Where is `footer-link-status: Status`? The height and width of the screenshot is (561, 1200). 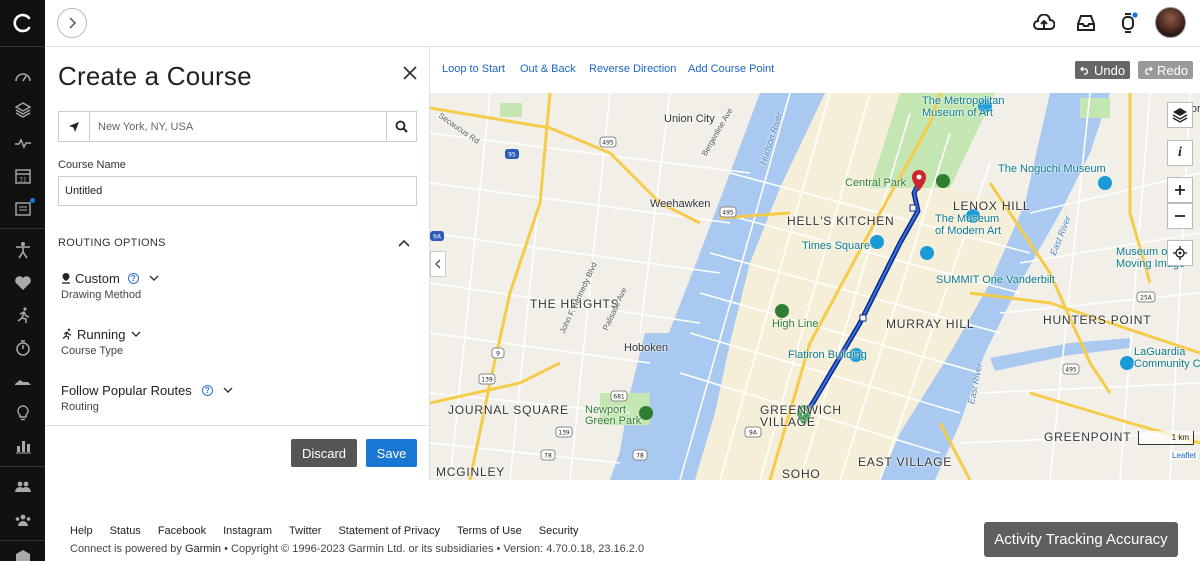 footer-link-status: Status is located at coordinates (125, 531).